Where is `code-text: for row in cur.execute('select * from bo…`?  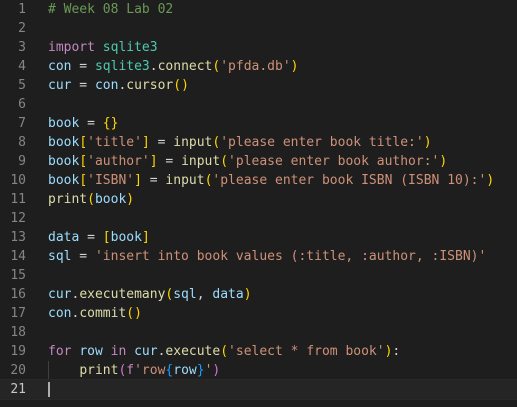 code-text: for row in cur.execute('select * from bo… is located at coordinates (224, 351).